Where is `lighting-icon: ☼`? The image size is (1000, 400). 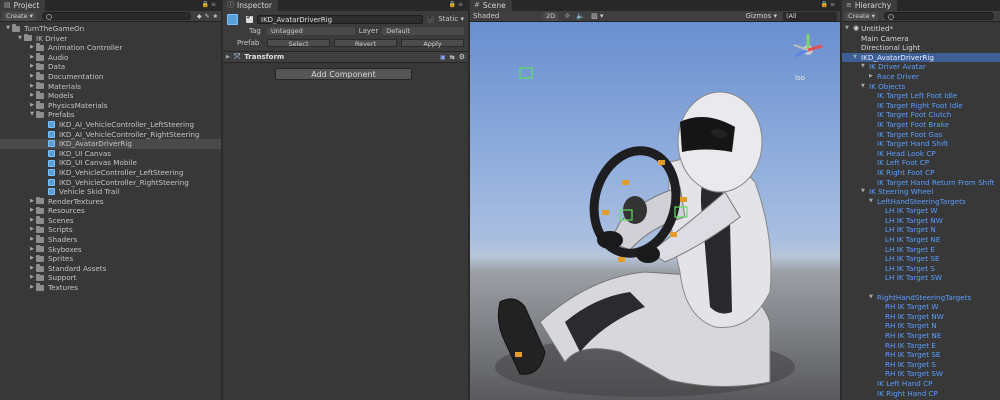
lighting-icon: ☼ is located at coordinates (567, 16).